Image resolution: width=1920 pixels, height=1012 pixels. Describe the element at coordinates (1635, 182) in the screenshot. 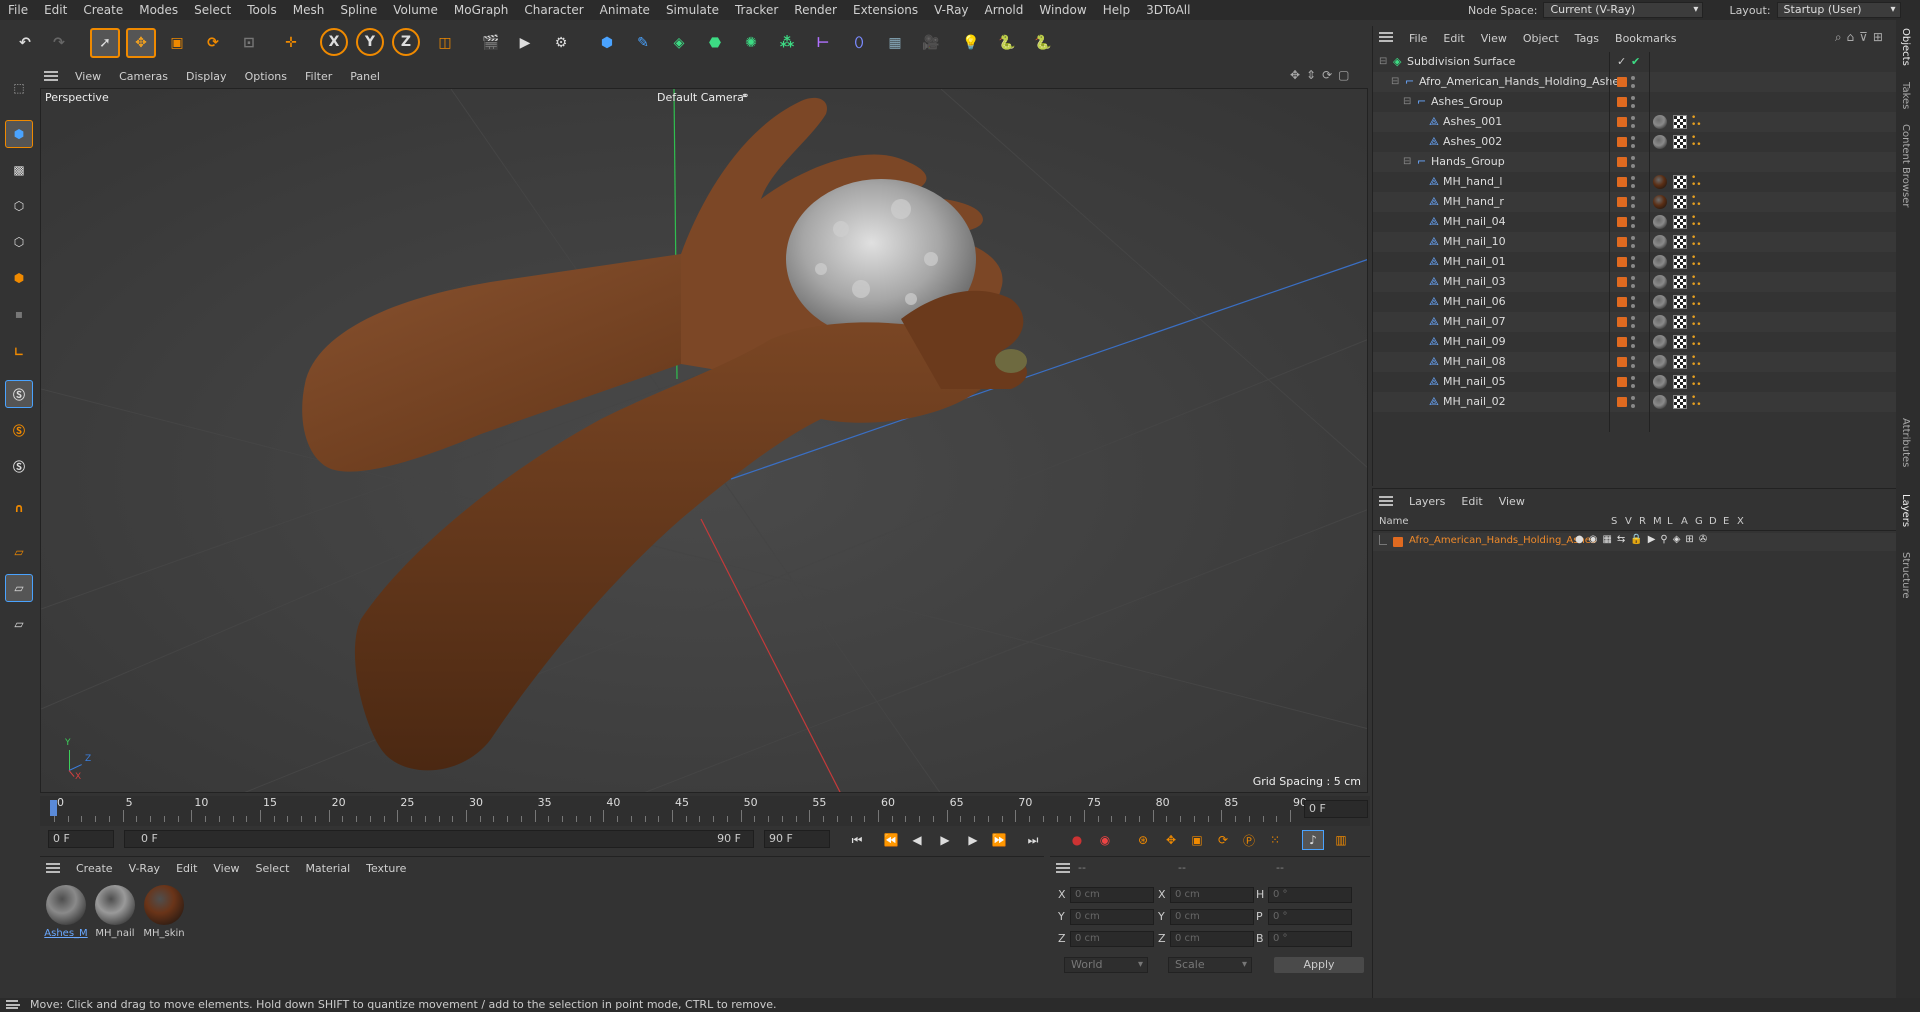

I see `object-row: ⟁ MH_hand_l • ••` at that location.